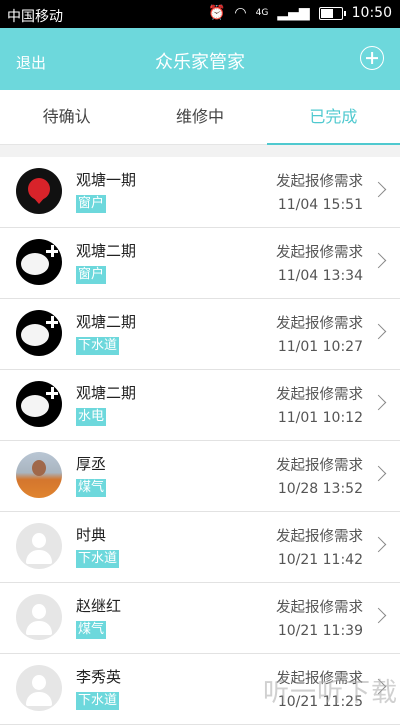  What do you see at coordinates (91, 535) in the screenshot?
I see `record-name: 时典` at bounding box center [91, 535].